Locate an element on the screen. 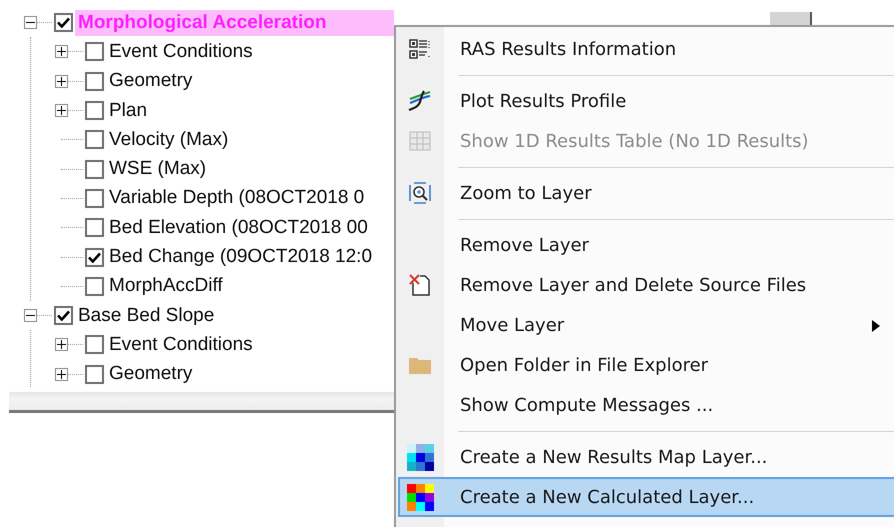 The height and width of the screenshot is (527, 894). menu-item: RAS Results Information is located at coordinates (646, 49).